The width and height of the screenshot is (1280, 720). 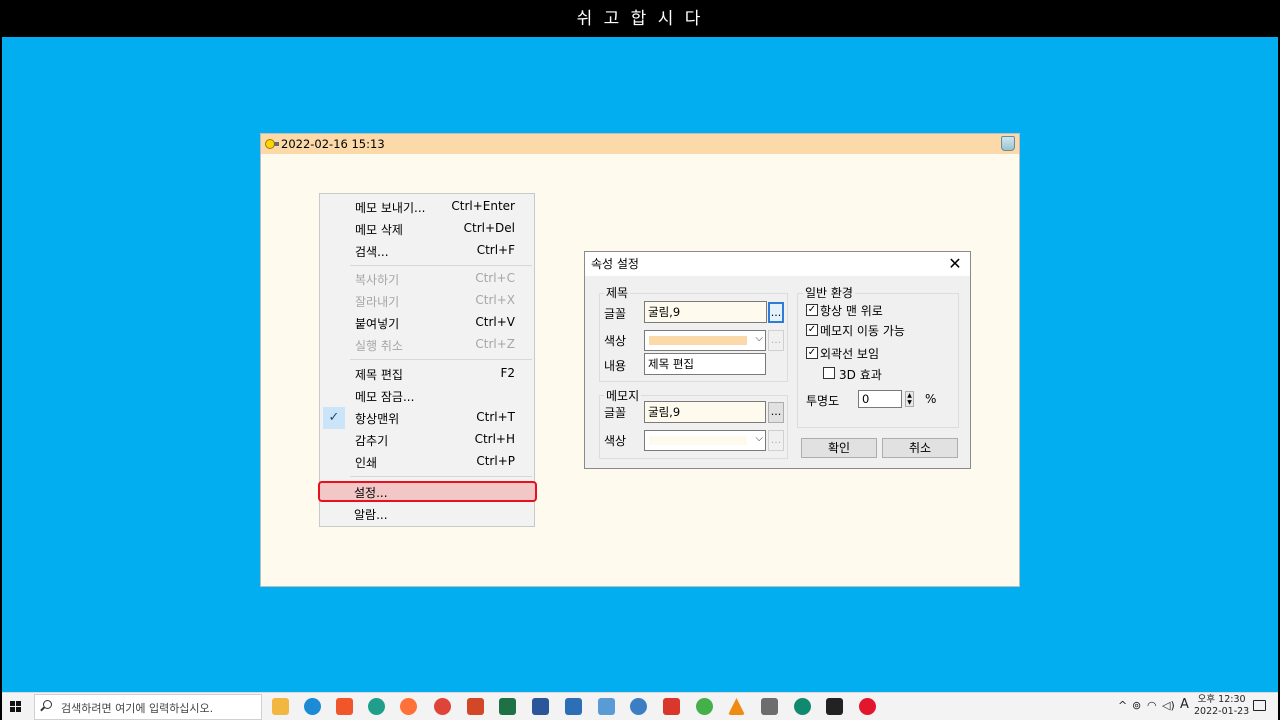 I want to click on memo-font-label: 글꼴, so click(x=615, y=413).